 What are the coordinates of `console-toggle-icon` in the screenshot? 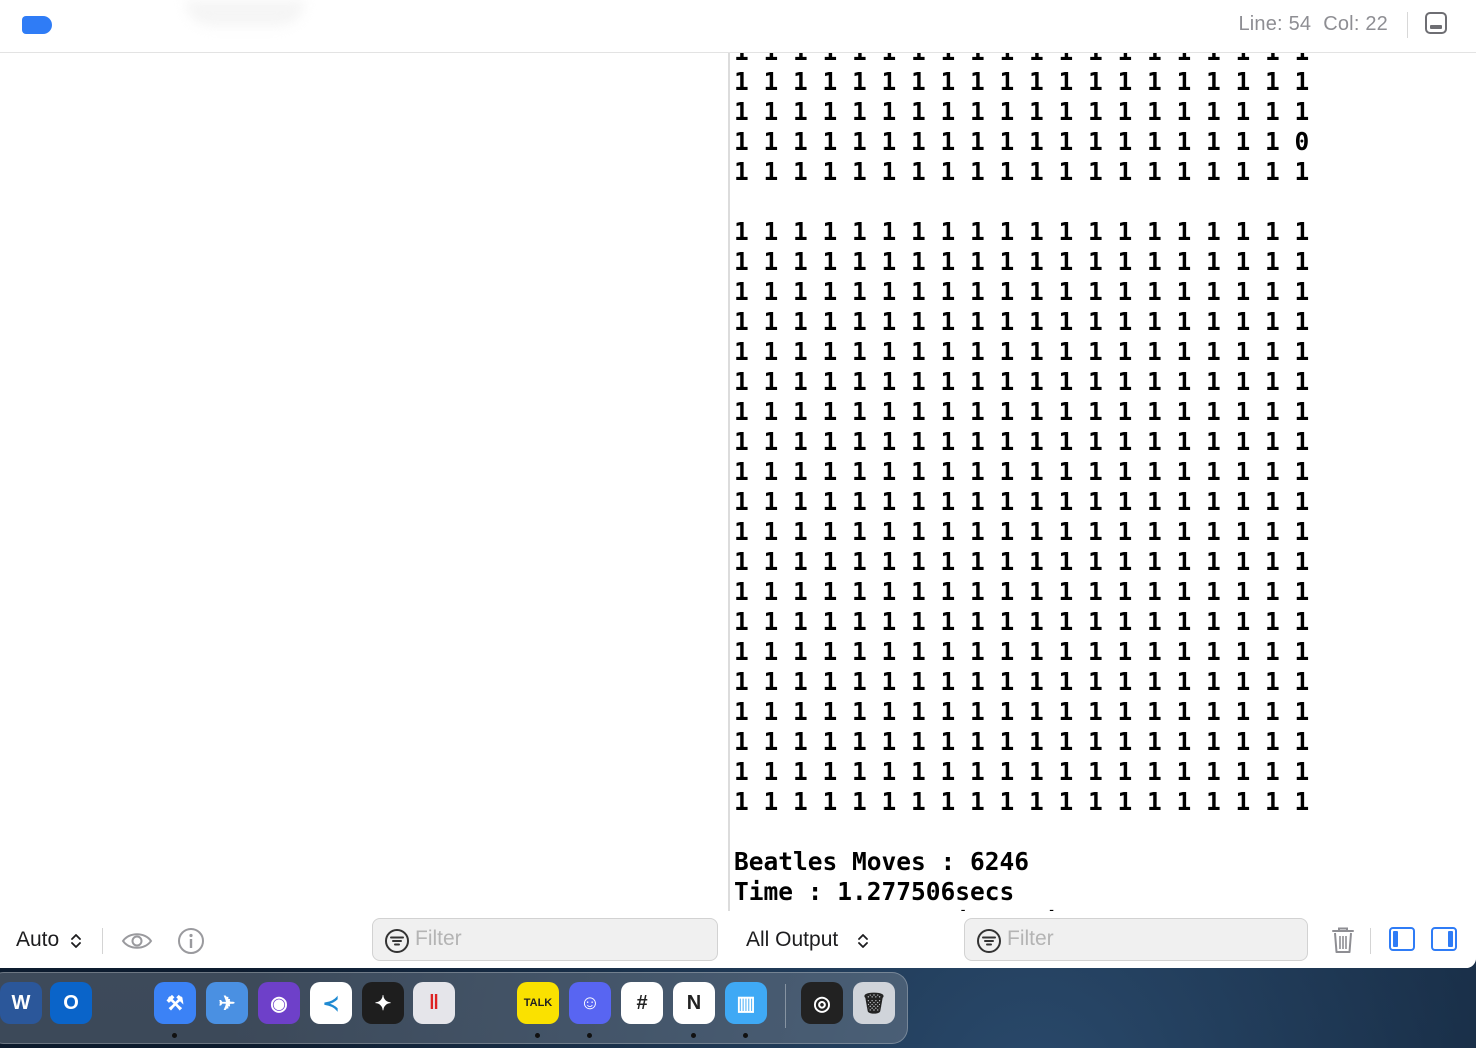 It's located at (1436, 23).